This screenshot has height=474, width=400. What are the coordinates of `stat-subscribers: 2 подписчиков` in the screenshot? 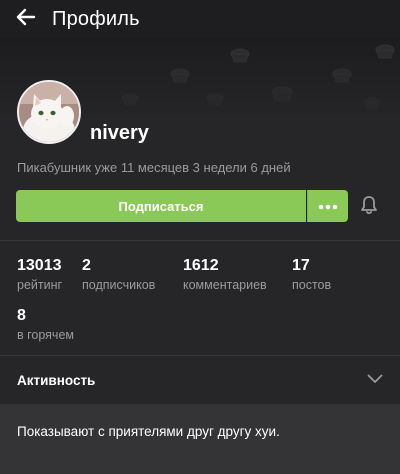 It's located at (118, 275).